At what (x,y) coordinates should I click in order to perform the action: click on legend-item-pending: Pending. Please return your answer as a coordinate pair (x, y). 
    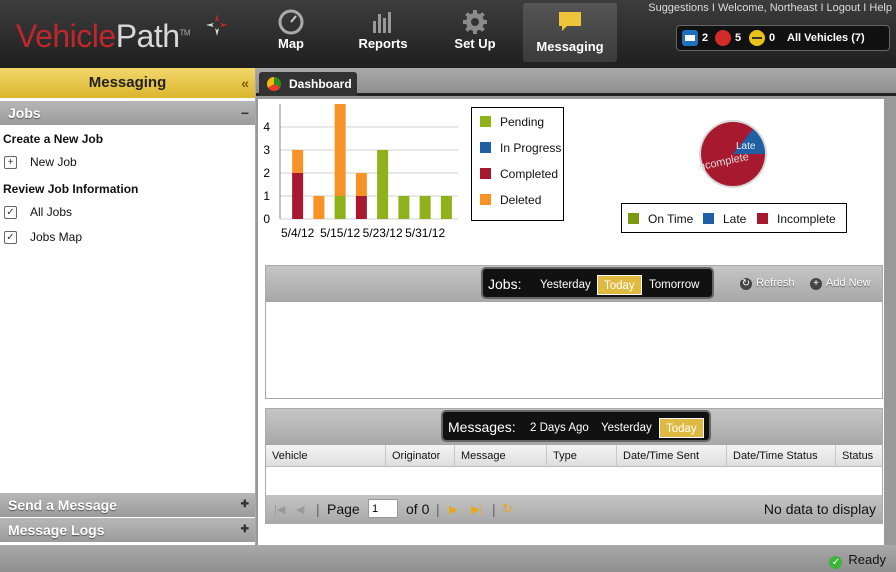
    Looking at the image, I should click on (512, 122).